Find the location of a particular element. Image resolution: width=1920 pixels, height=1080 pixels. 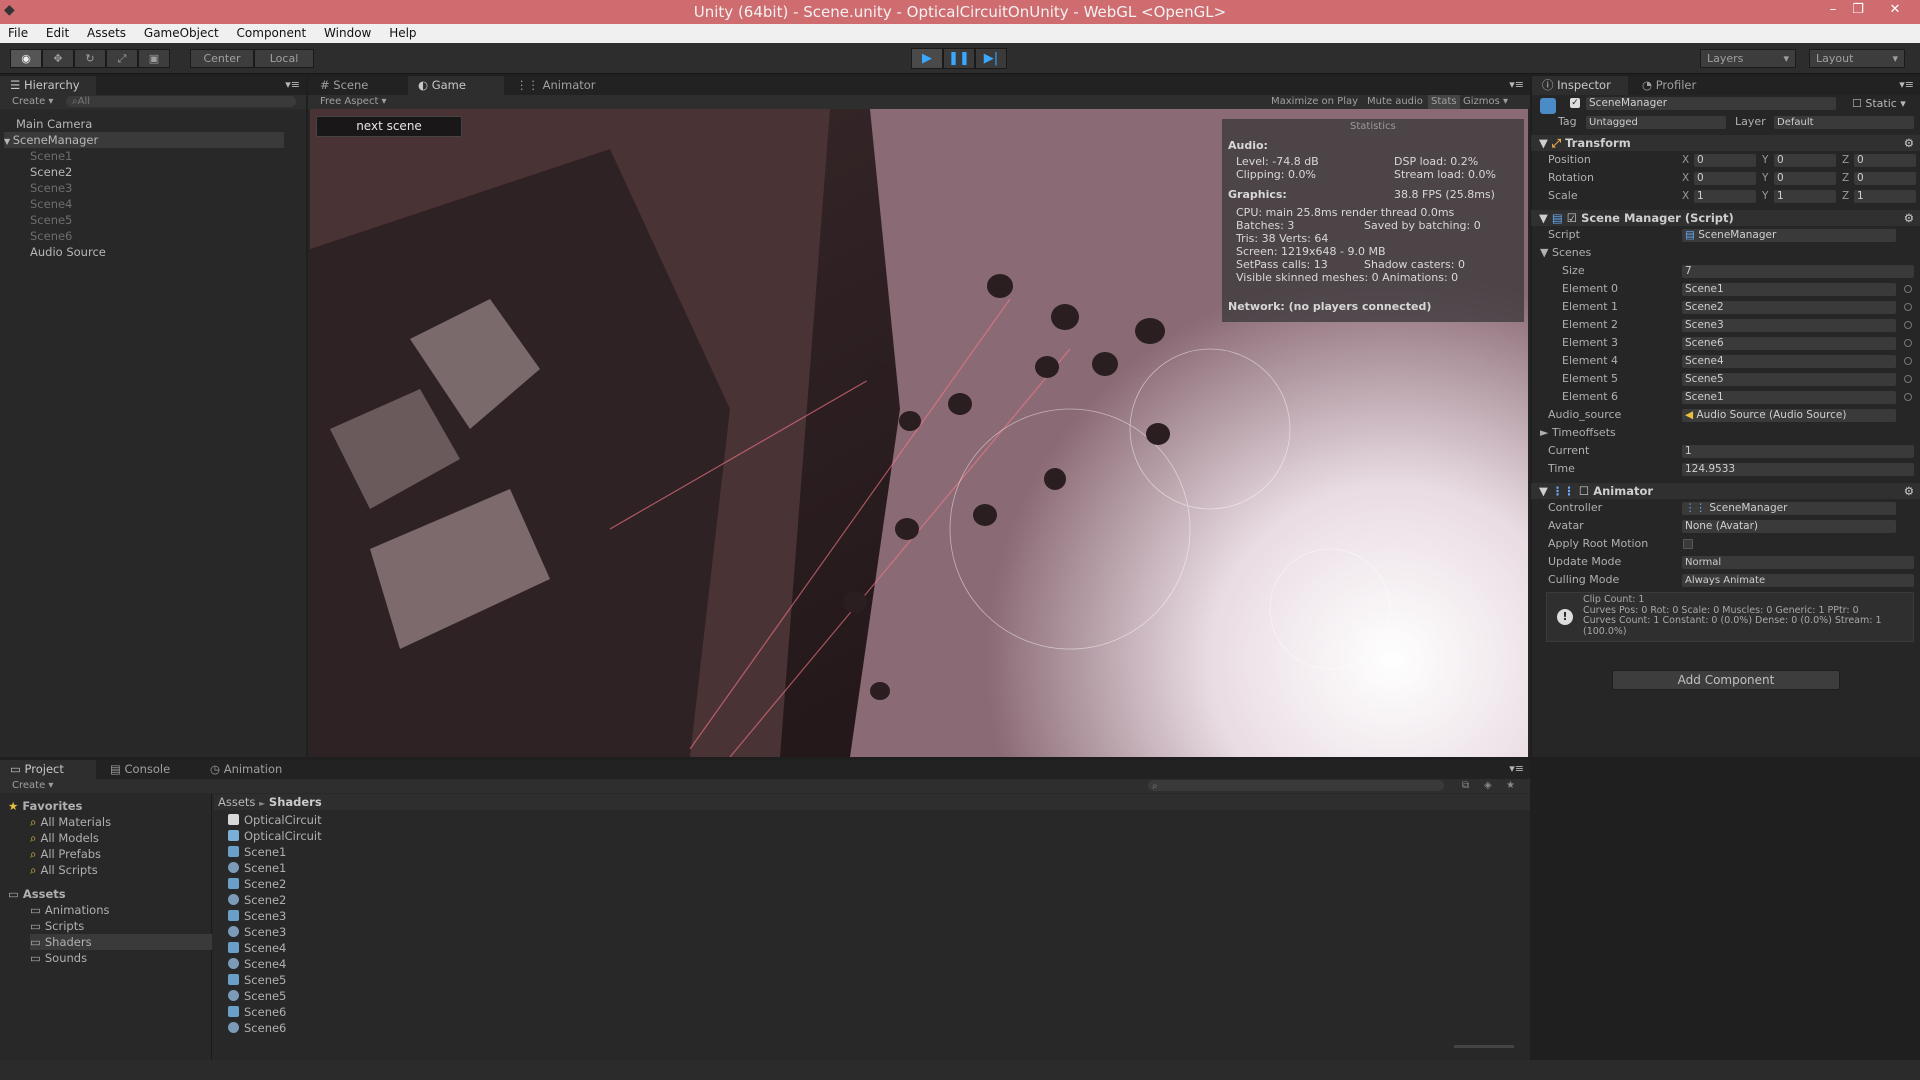

position-y-field: 0 is located at coordinates (1805, 160).